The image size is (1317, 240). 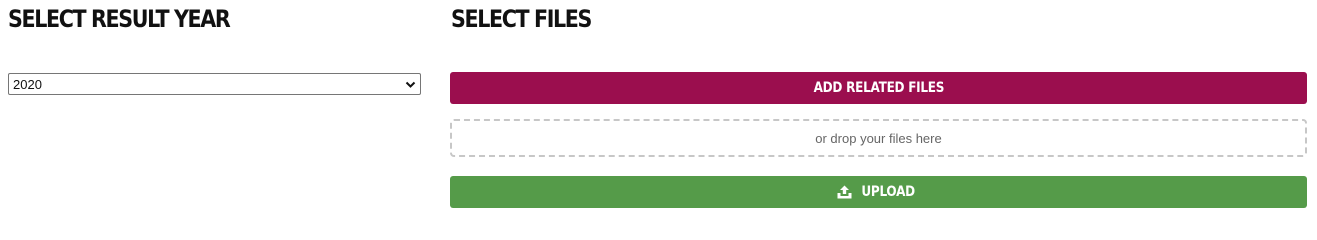 What do you see at coordinates (27, 84) in the screenshot?
I see `result-year-selected-value: 2020` at bounding box center [27, 84].